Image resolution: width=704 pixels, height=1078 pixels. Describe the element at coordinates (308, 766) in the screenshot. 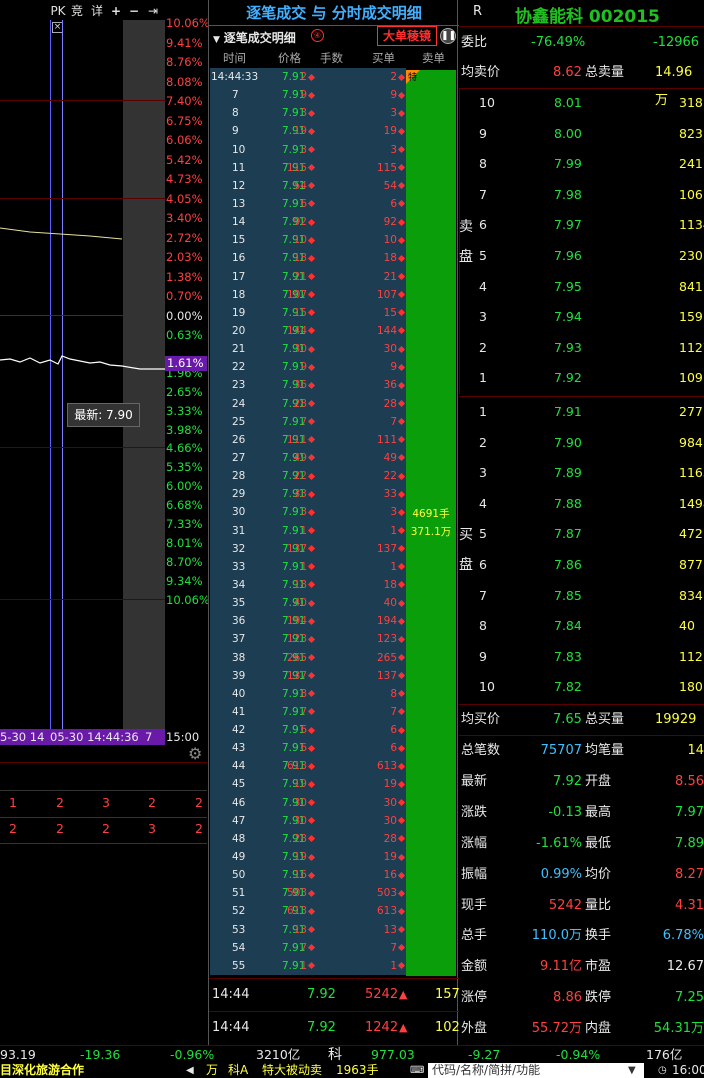

I see `tick-row: 44 7.91 613 613` at that location.